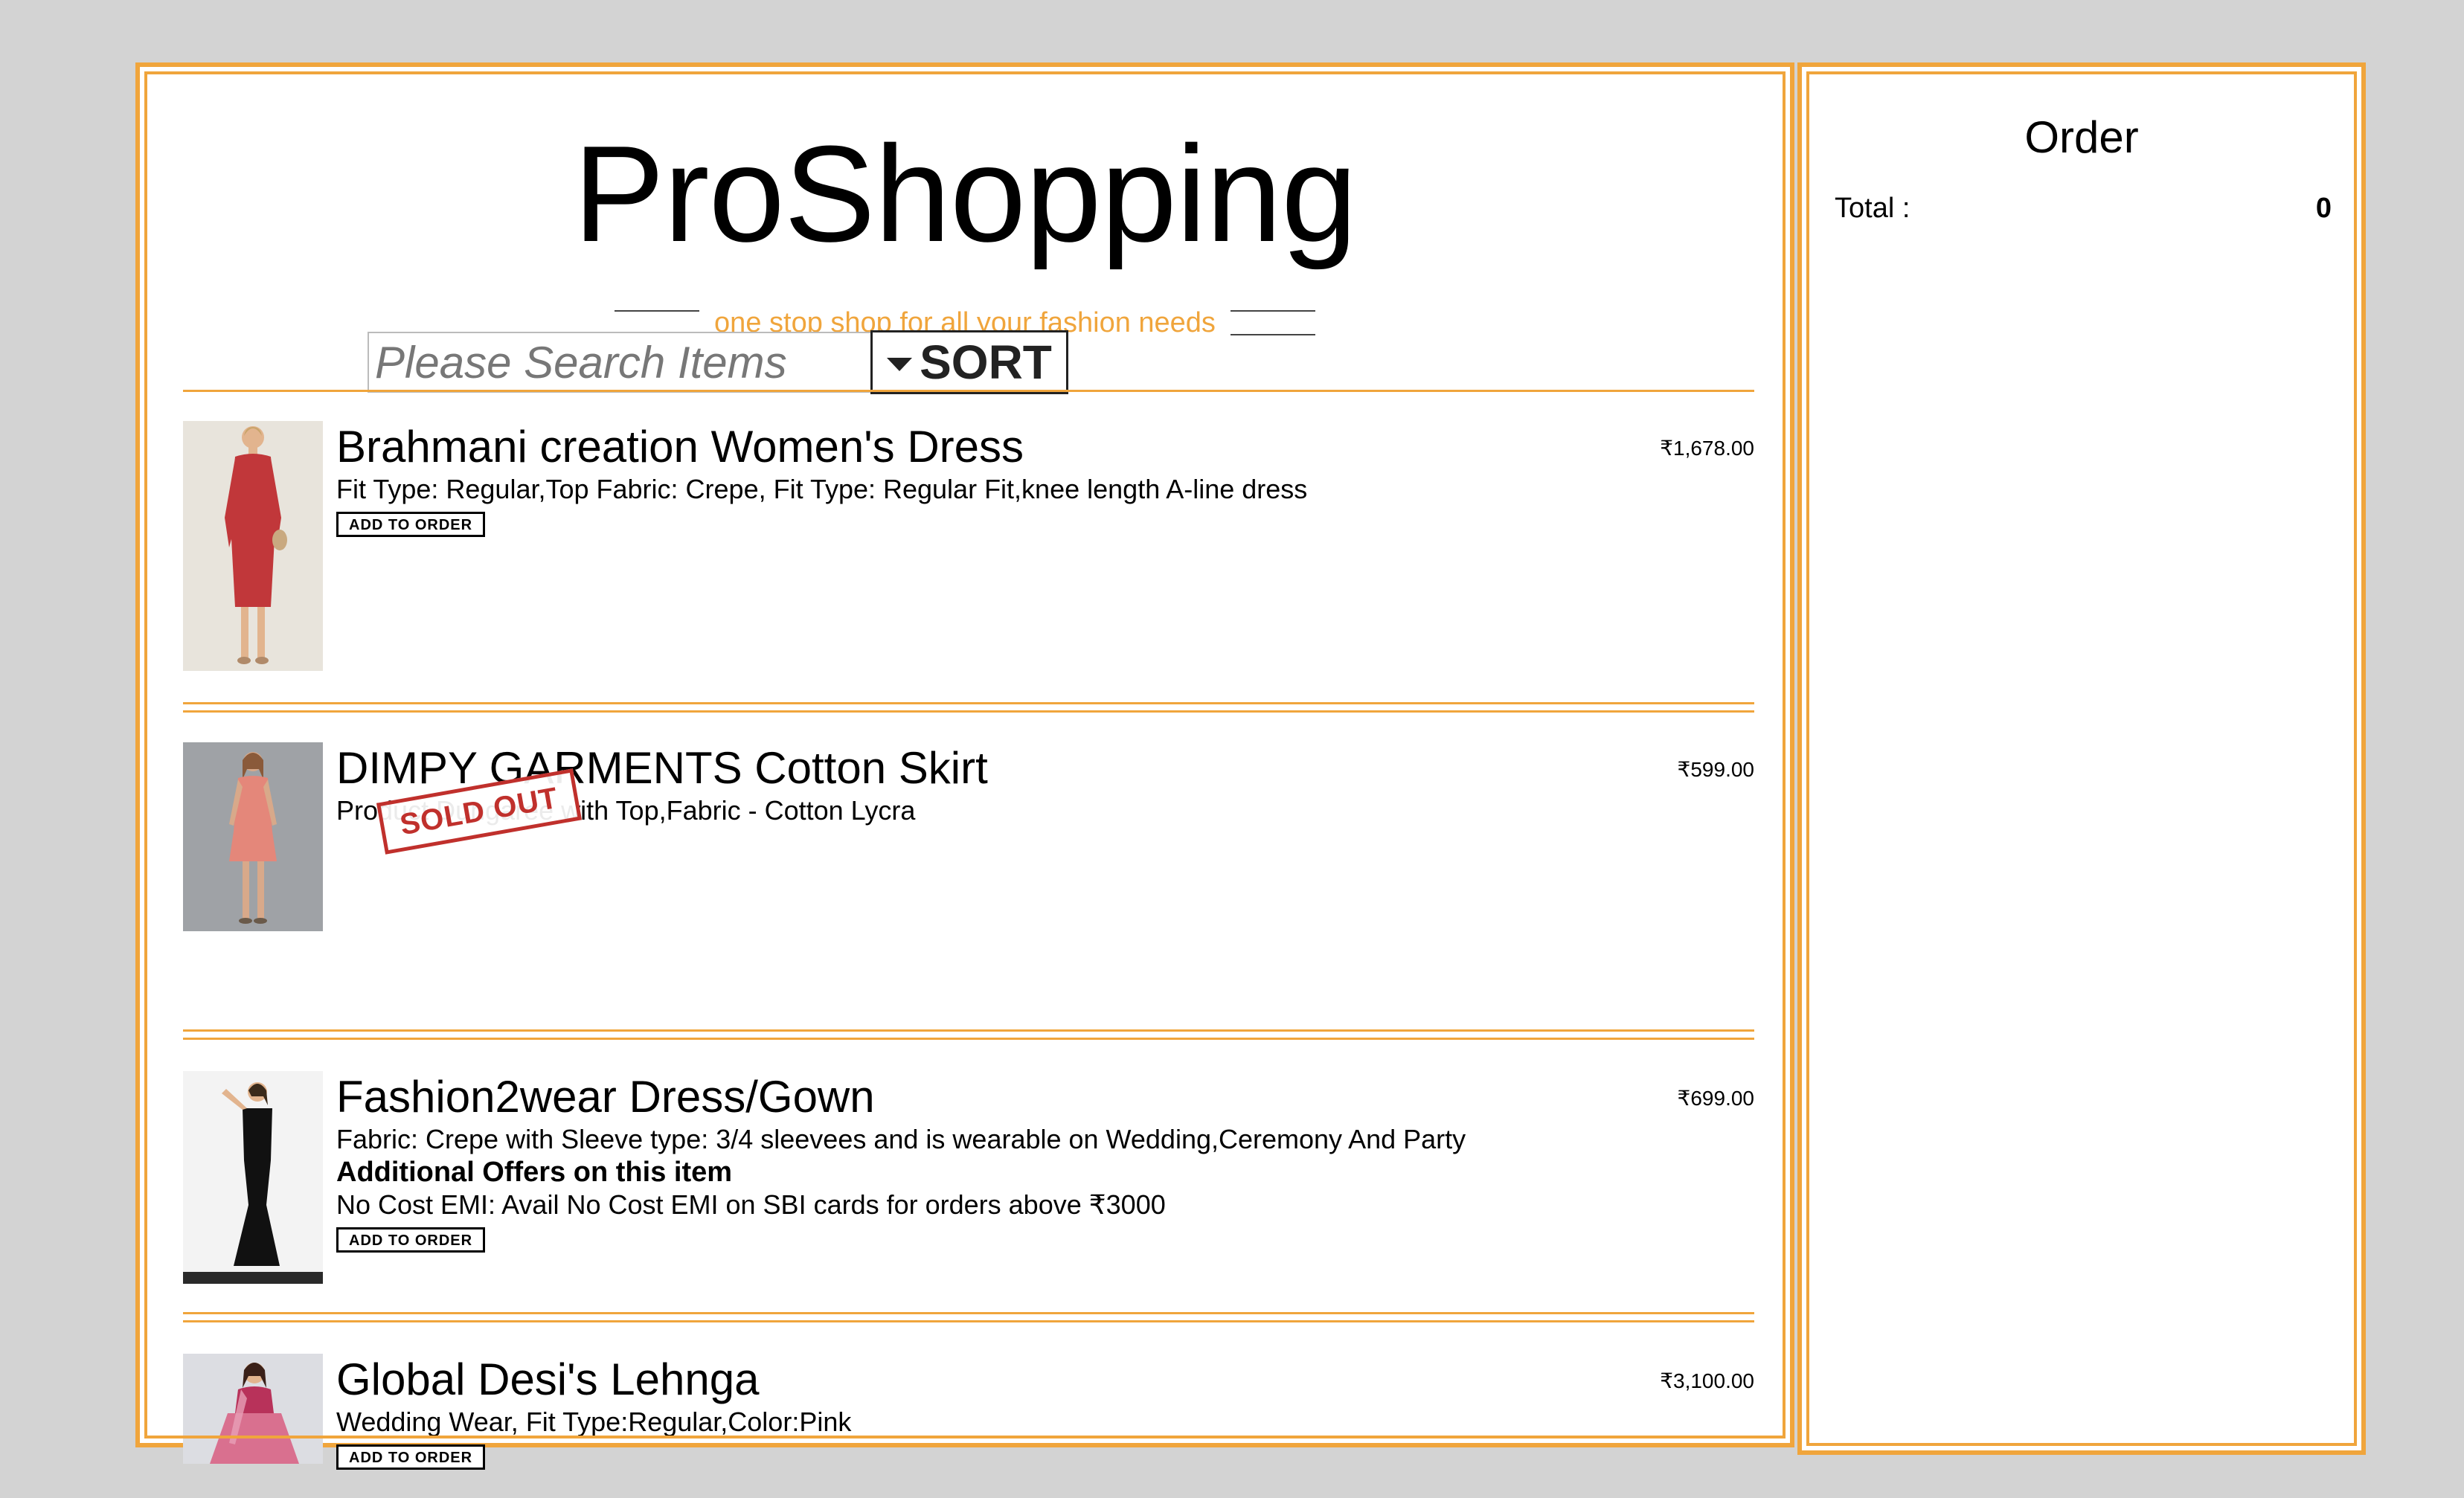  What do you see at coordinates (986, 362) in the screenshot?
I see `sort-label: SORT` at bounding box center [986, 362].